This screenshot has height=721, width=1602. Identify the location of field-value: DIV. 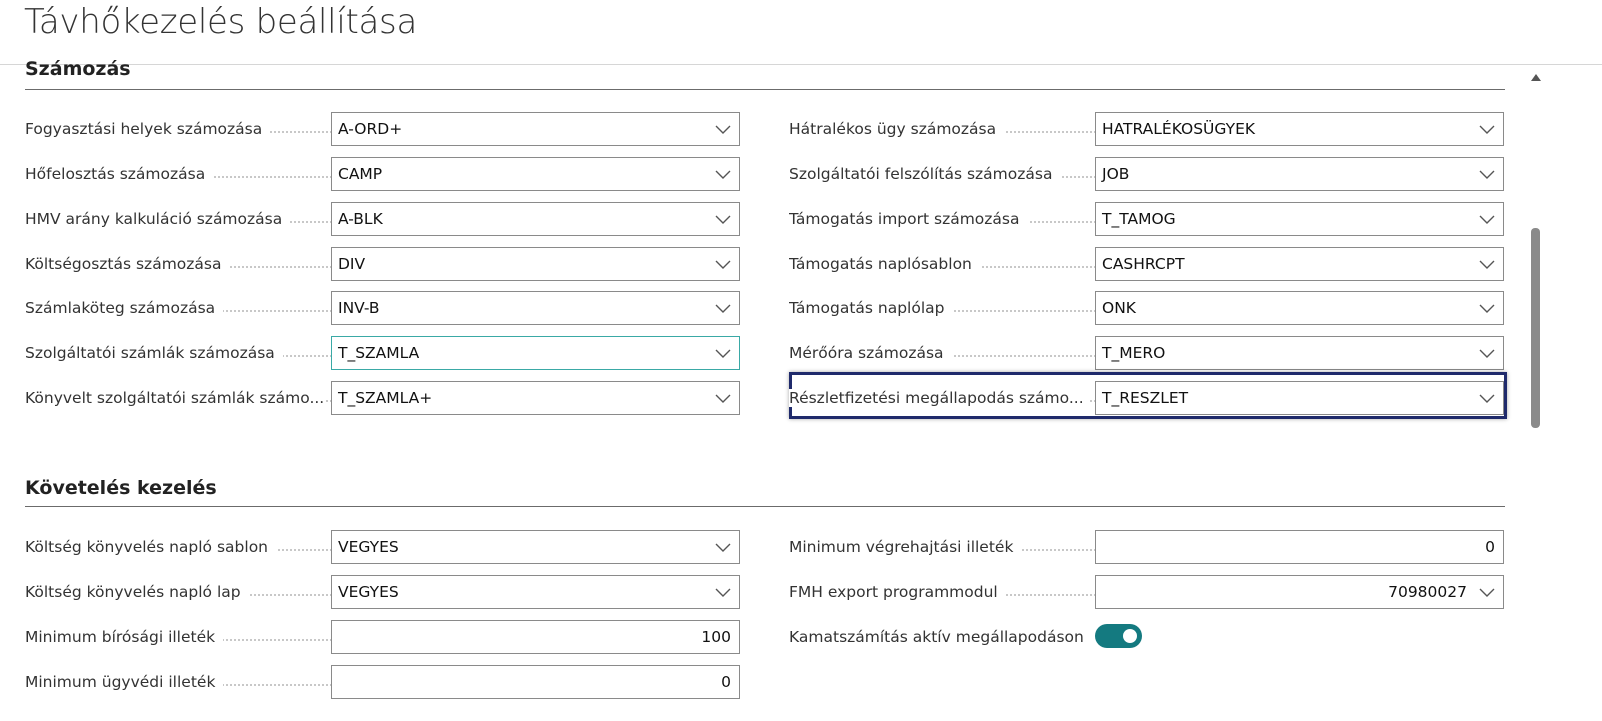
(352, 264).